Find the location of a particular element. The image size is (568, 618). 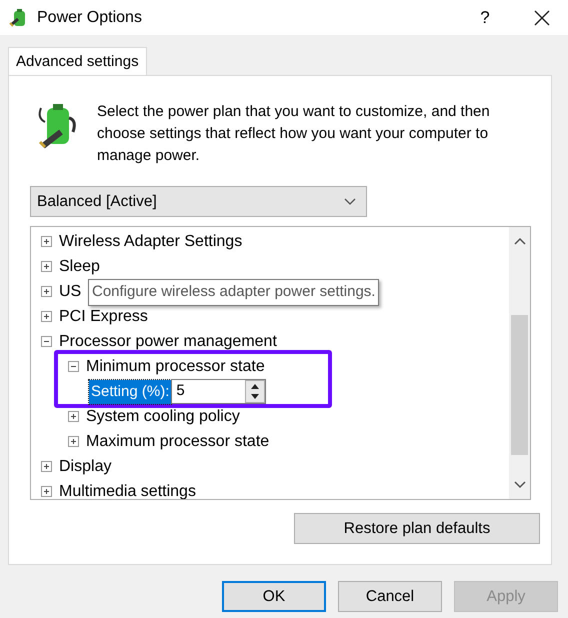

chevron-down-icon is located at coordinates (350, 202).